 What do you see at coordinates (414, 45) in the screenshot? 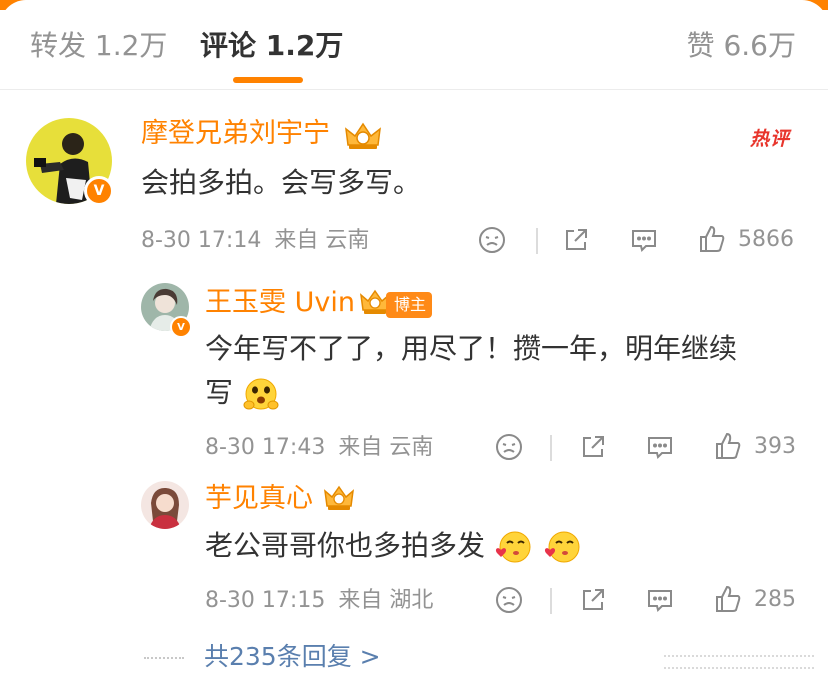
I see `tab-bar: 转发 1.2万 评论 1.2万 赞 6.6万` at bounding box center [414, 45].